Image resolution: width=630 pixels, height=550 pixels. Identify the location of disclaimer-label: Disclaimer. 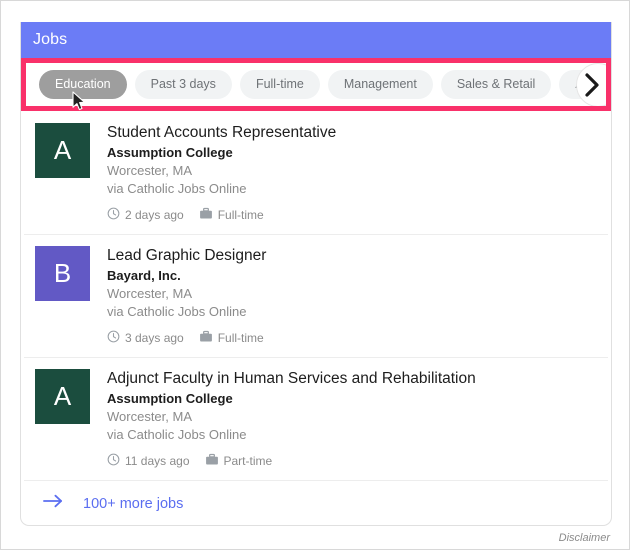
(584, 538).